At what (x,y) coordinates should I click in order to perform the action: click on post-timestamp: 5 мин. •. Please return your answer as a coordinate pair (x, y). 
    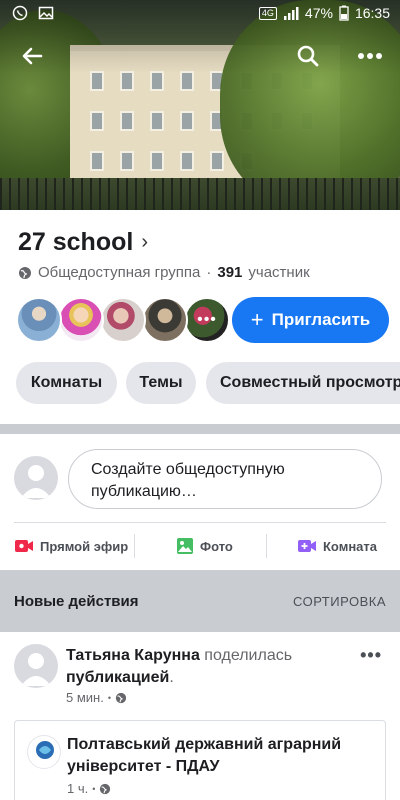
    Looking at the image, I should click on (96, 697).